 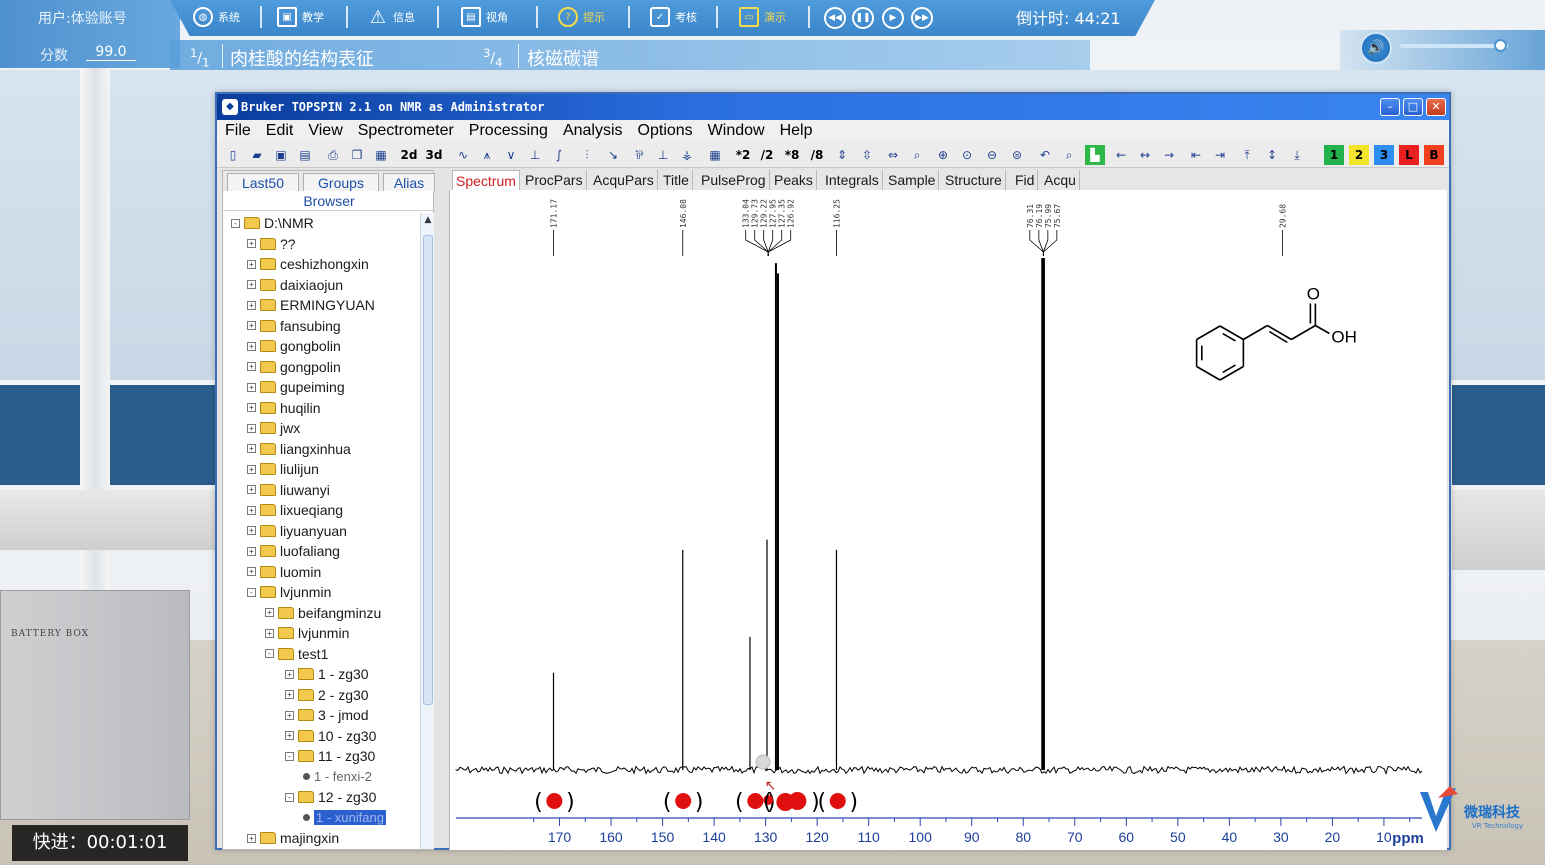 I want to click on menu-window: Window, so click(x=736, y=131).